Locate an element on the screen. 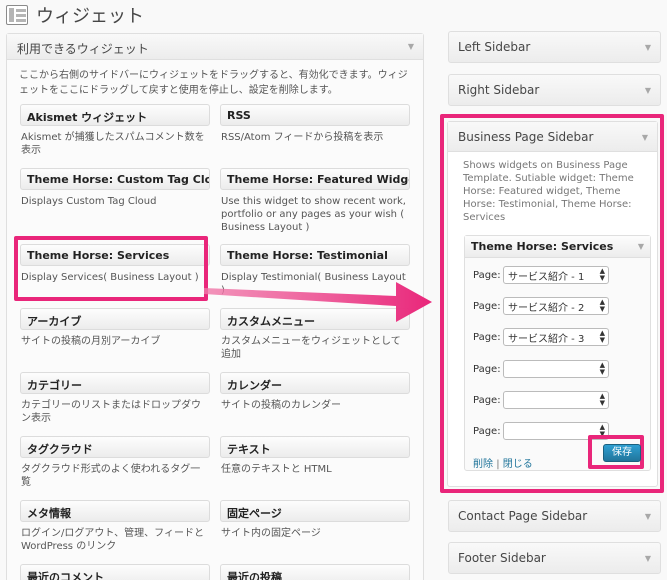 The width and height of the screenshot is (667, 580). page-row-1: Page: サービス紹介 - 1 ▲ ▼ is located at coordinates (541, 275).